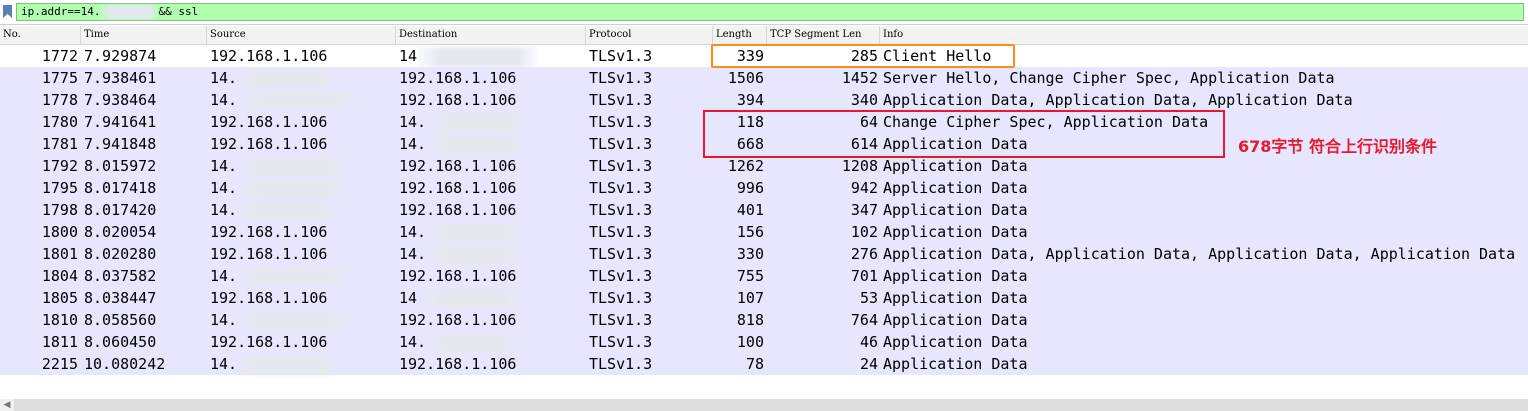  Describe the element at coordinates (301, 35) in the screenshot. I see `column-header-source: Source` at that location.